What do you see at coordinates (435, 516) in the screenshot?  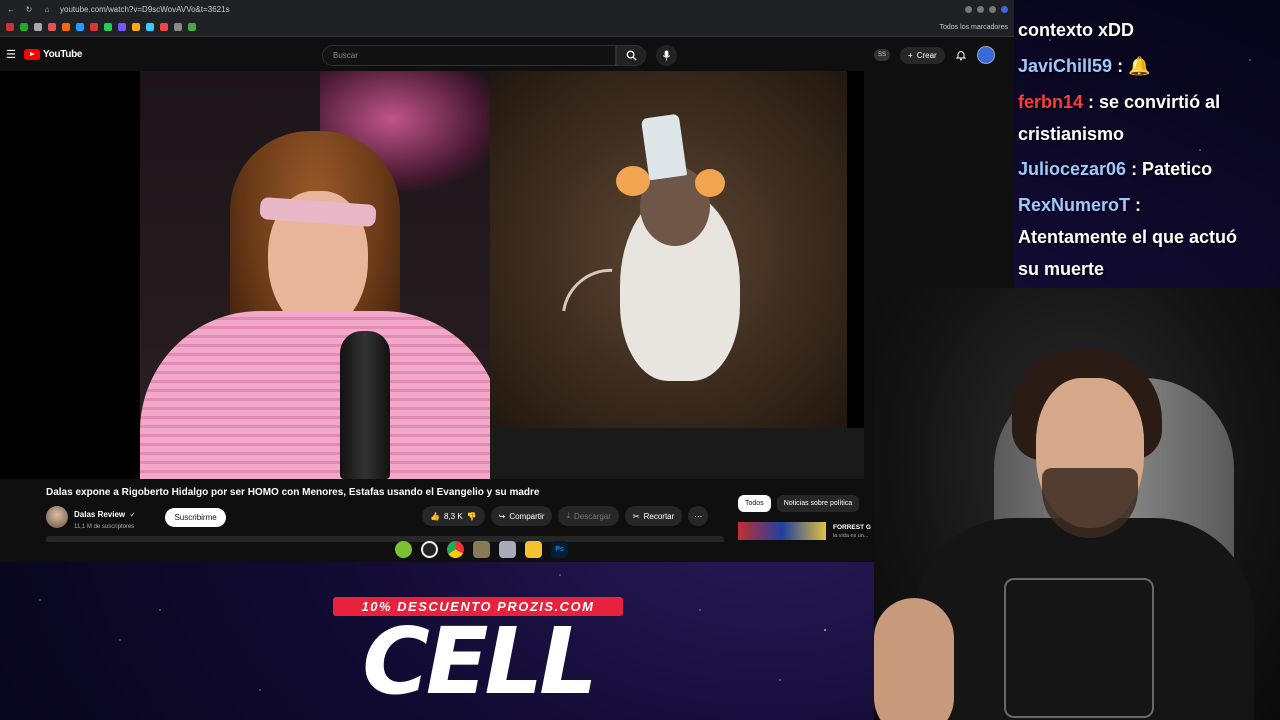 I see `thumbs-up-icon: 👍` at bounding box center [435, 516].